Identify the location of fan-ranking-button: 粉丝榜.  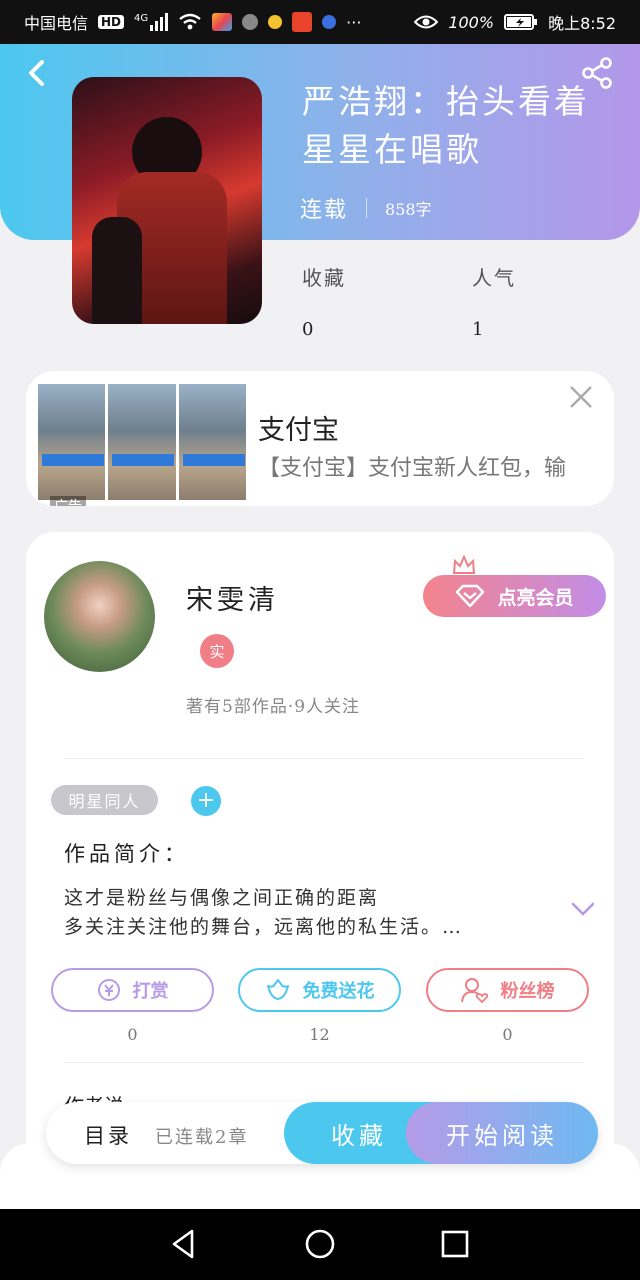
(507, 990).